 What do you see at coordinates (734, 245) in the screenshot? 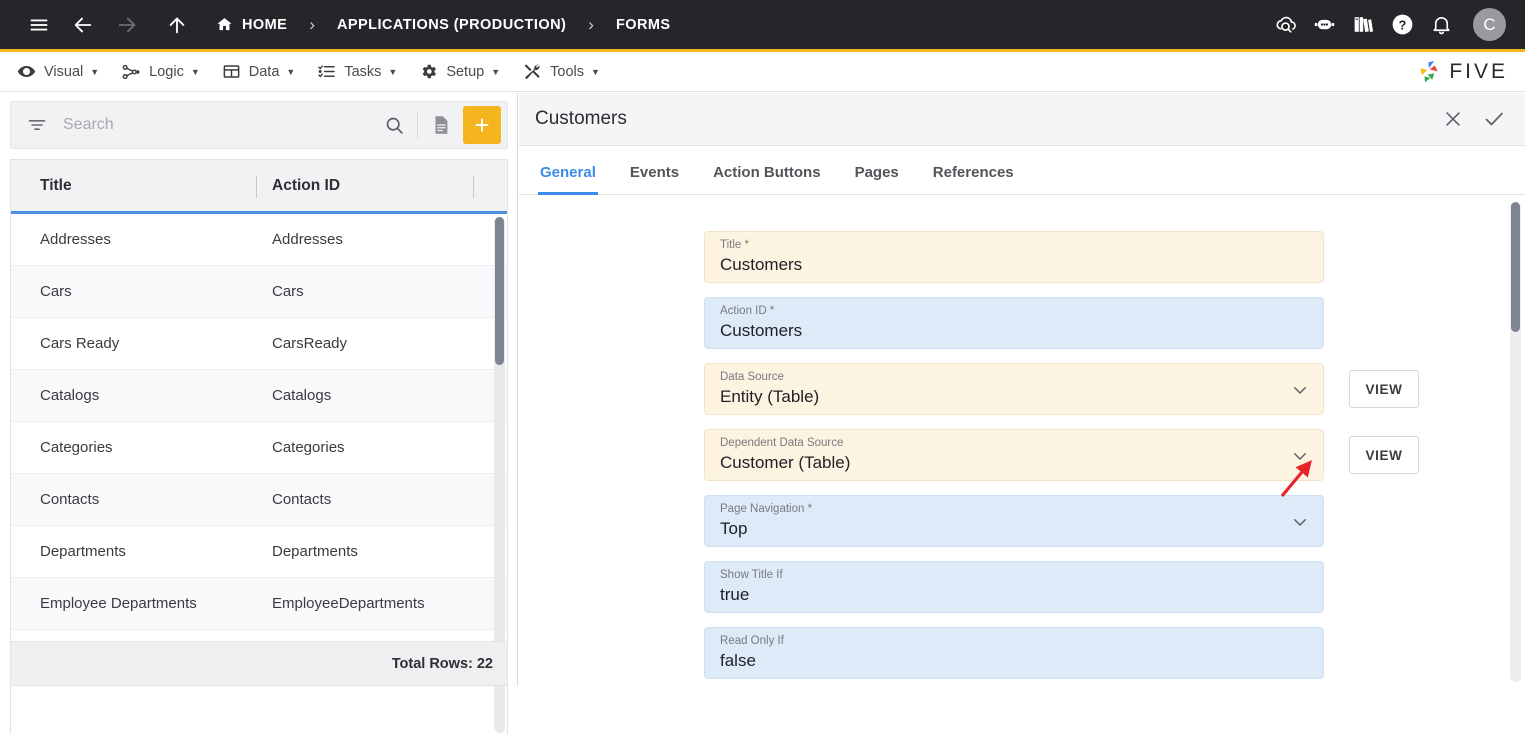
I see `field-label-title: Title *` at bounding box center [734, 245].